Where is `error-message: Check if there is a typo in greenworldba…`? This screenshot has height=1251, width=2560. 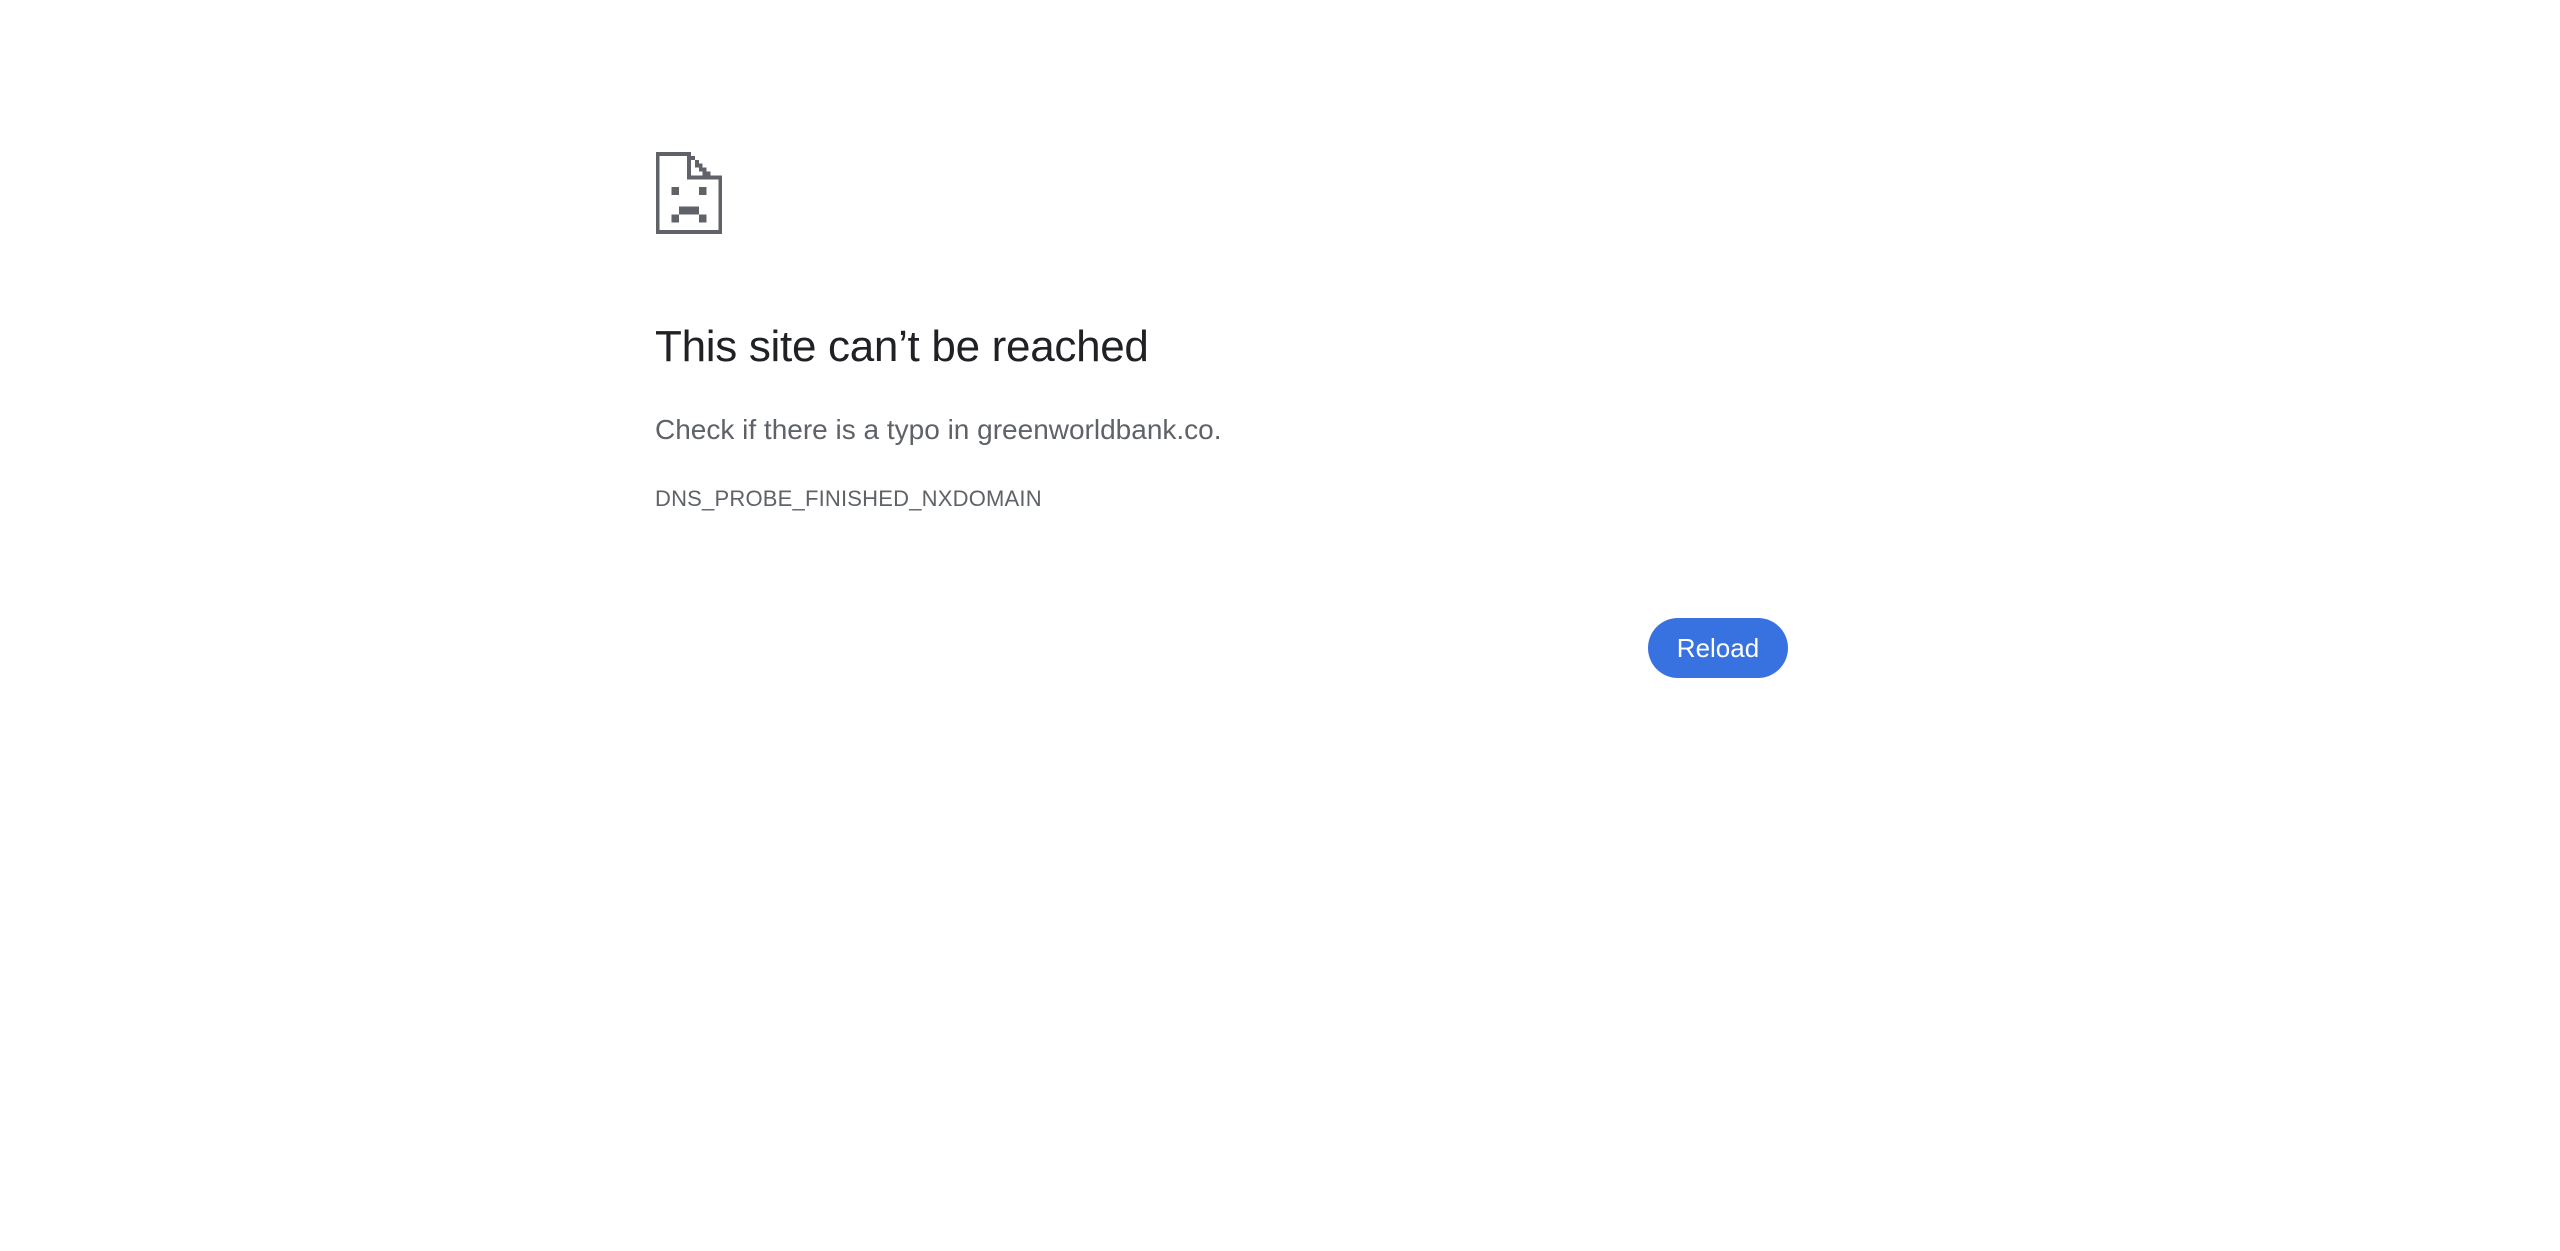
error-message: Check if there is a typo in greenworldba… is located at coordinates (938, 429).